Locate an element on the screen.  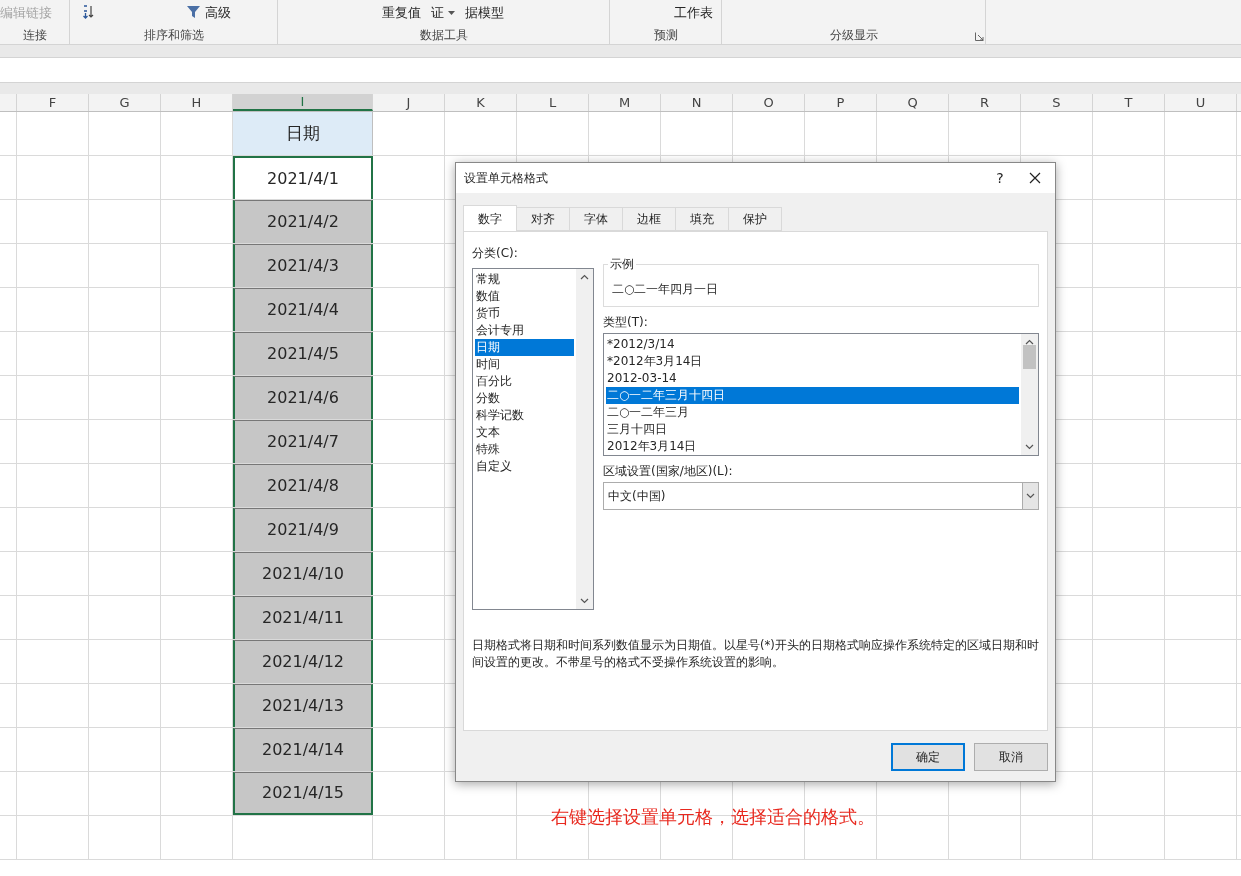
category-item: 百分比 is located at coordinates (524, 381).